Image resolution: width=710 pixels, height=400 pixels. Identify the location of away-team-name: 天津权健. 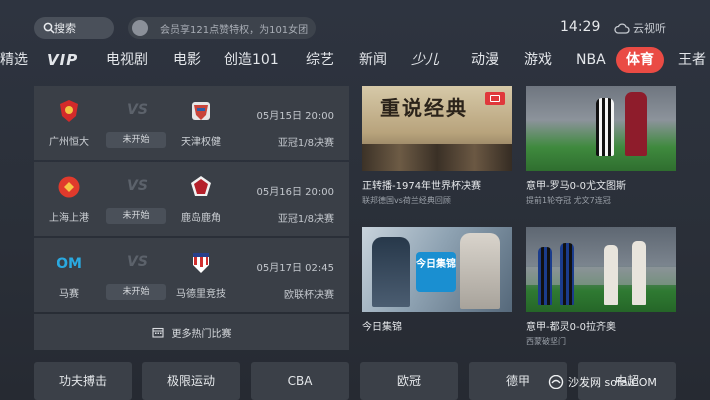
(201, 142).